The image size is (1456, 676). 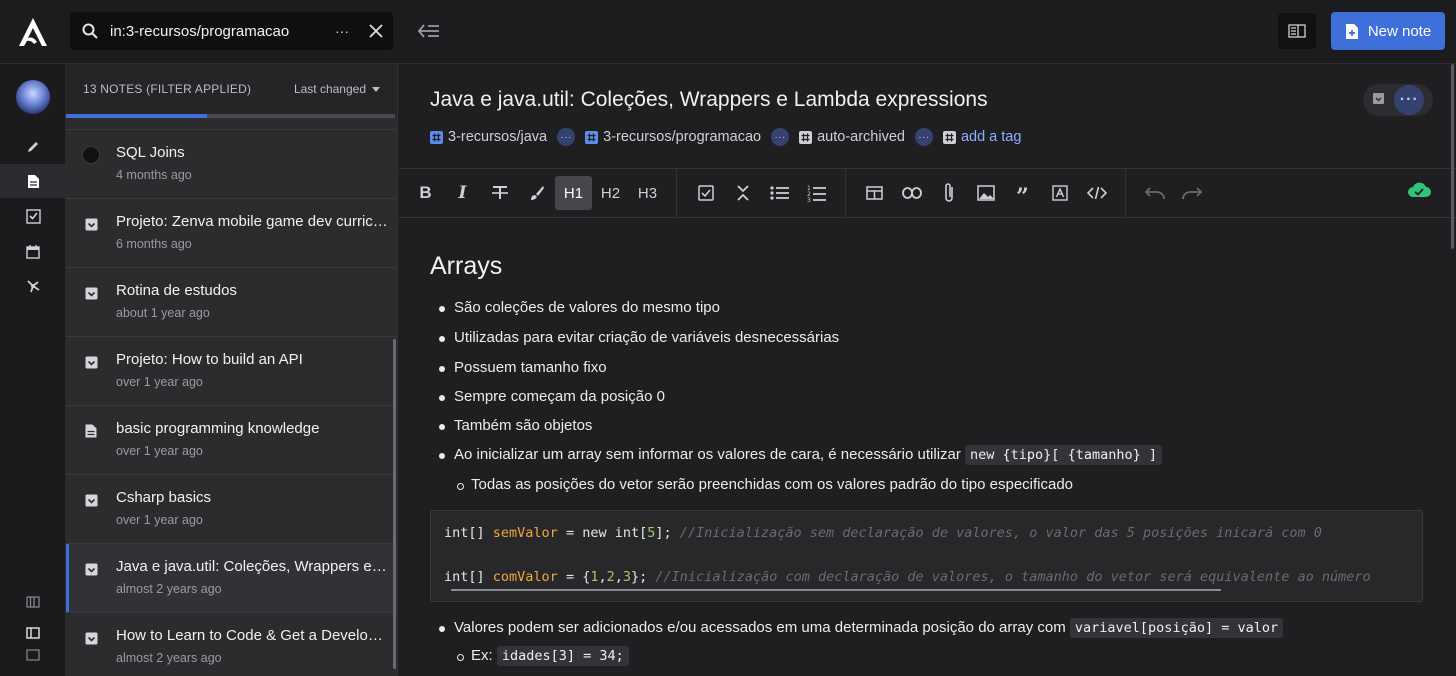 I want to click on three-pane-icon, so click(x=33, y=602).